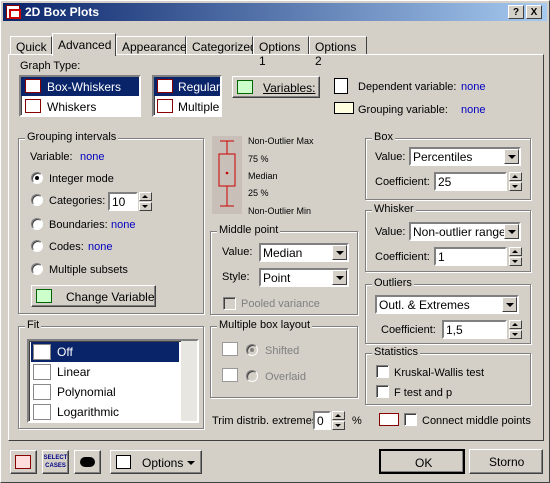 This screenshot has width=550, height=483. What do you see at coordinates (275, 12) in the screenshot?
I see `title-bar: 2D Box Plots ? X` at bounding box center [275, 12].